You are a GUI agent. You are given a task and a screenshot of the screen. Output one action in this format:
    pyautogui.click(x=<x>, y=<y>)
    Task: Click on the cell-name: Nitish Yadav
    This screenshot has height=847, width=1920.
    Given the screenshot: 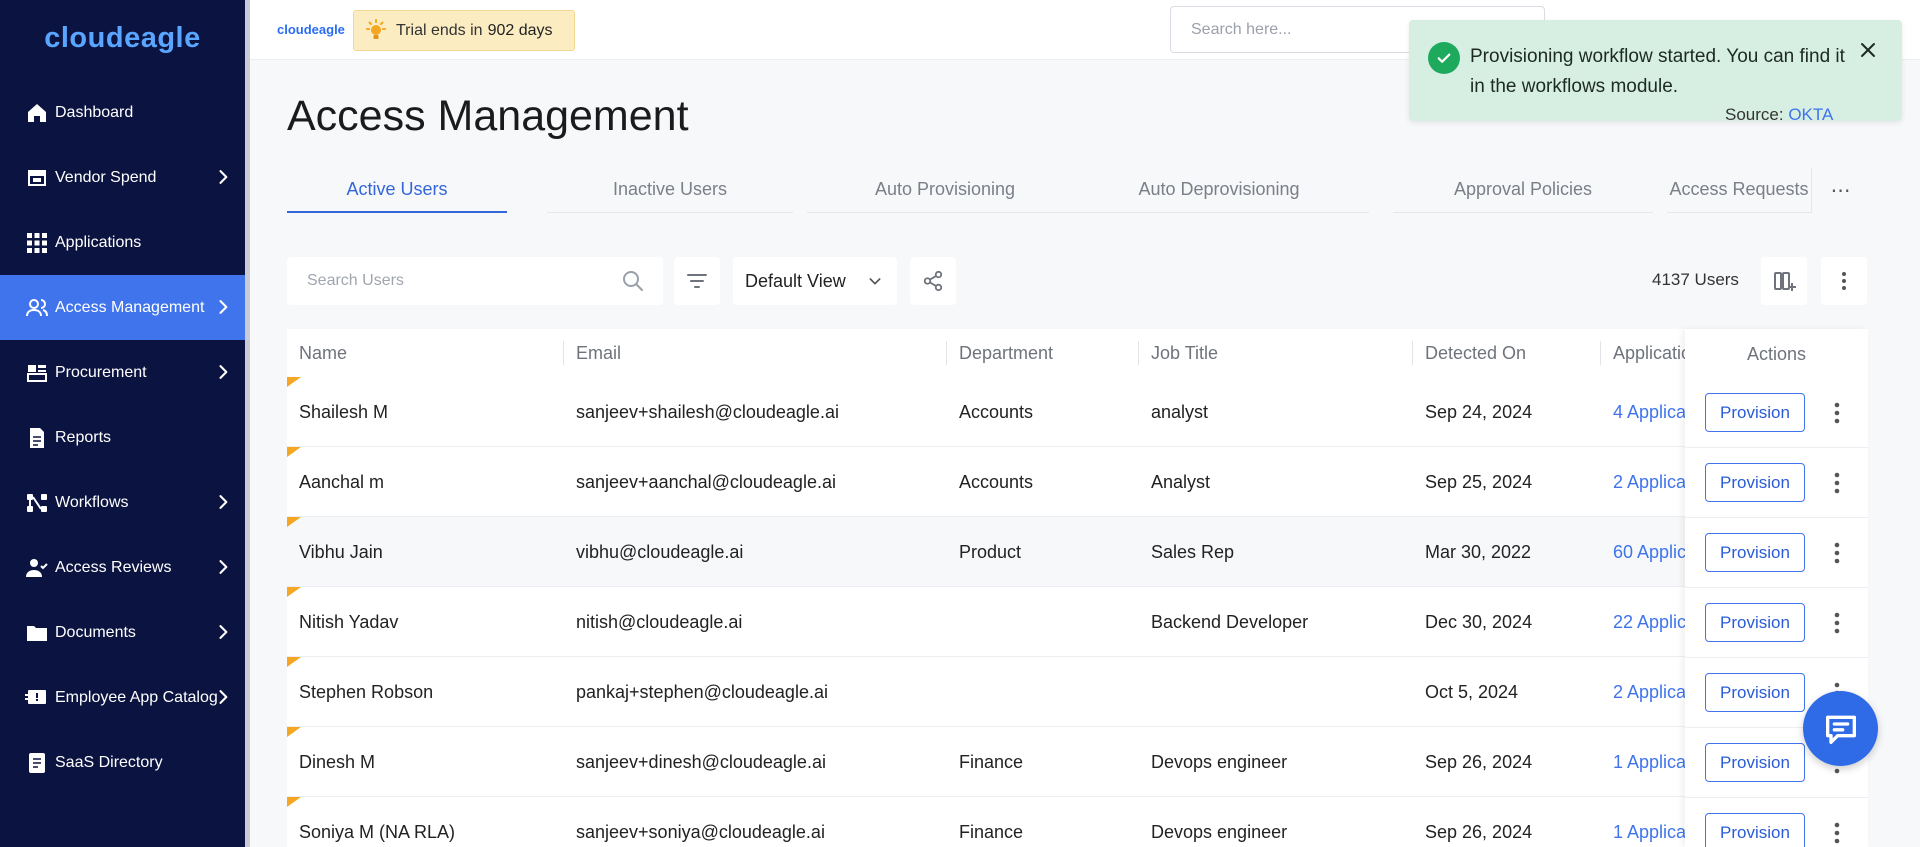 What is the action you would take?
    pyautogui.click(x=425, y=622)
    